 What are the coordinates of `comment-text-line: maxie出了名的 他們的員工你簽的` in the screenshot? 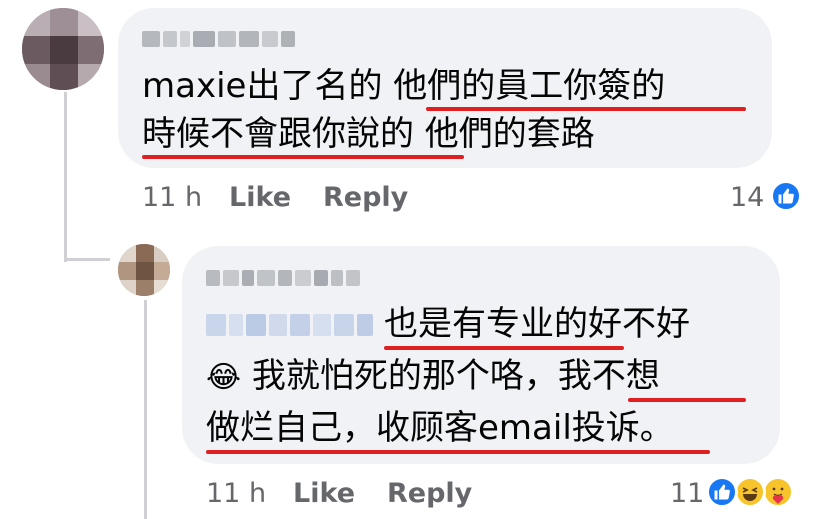 It's located at (403, 86).